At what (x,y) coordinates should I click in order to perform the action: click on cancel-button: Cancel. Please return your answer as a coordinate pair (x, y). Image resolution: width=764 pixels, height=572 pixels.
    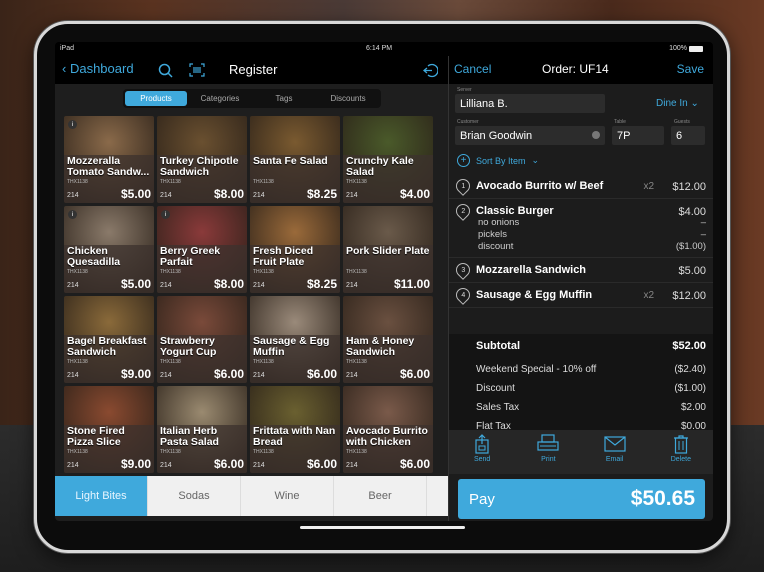
    Looking at the image, I should click on (472, 69).